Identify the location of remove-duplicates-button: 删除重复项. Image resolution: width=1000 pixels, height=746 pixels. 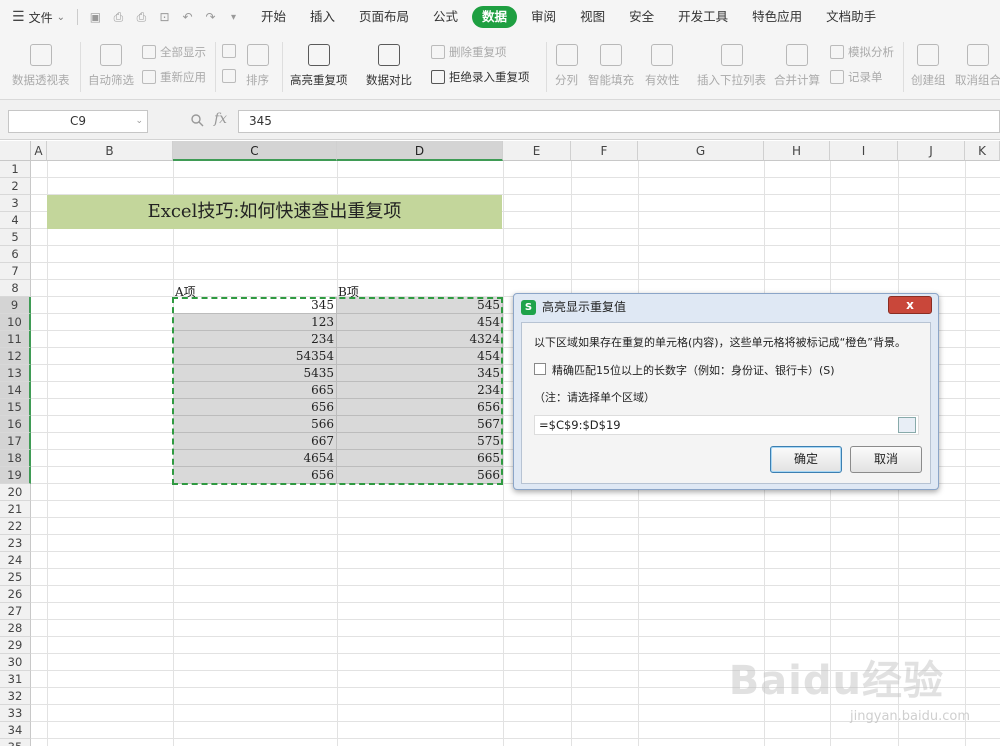
(469, 52).